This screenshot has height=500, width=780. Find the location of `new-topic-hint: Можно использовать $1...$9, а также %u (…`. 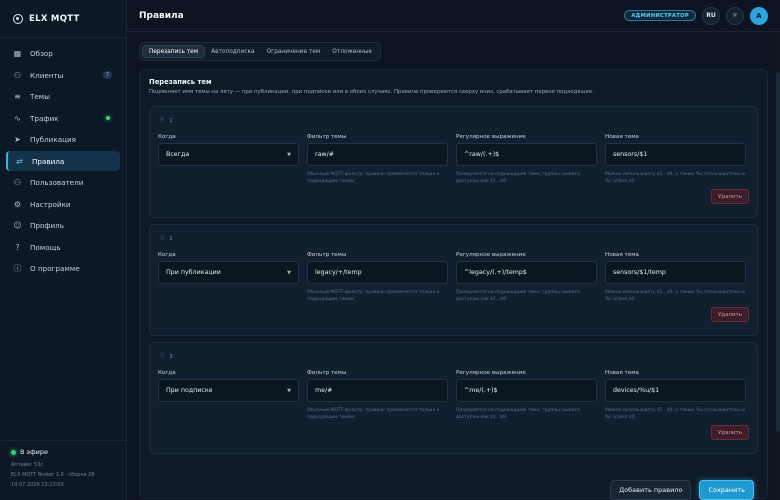

new-topic-hint: Можно использовать $1...$9, а также %u (… is located at coordinates (675, 178).